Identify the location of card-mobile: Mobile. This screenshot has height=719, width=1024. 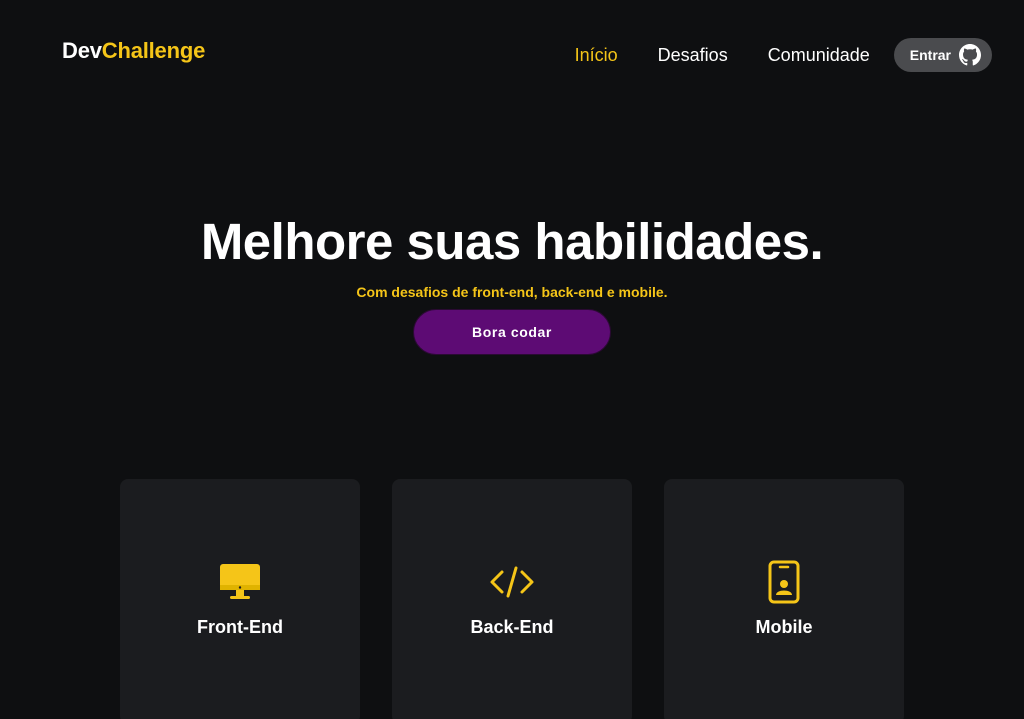
(784, 599).